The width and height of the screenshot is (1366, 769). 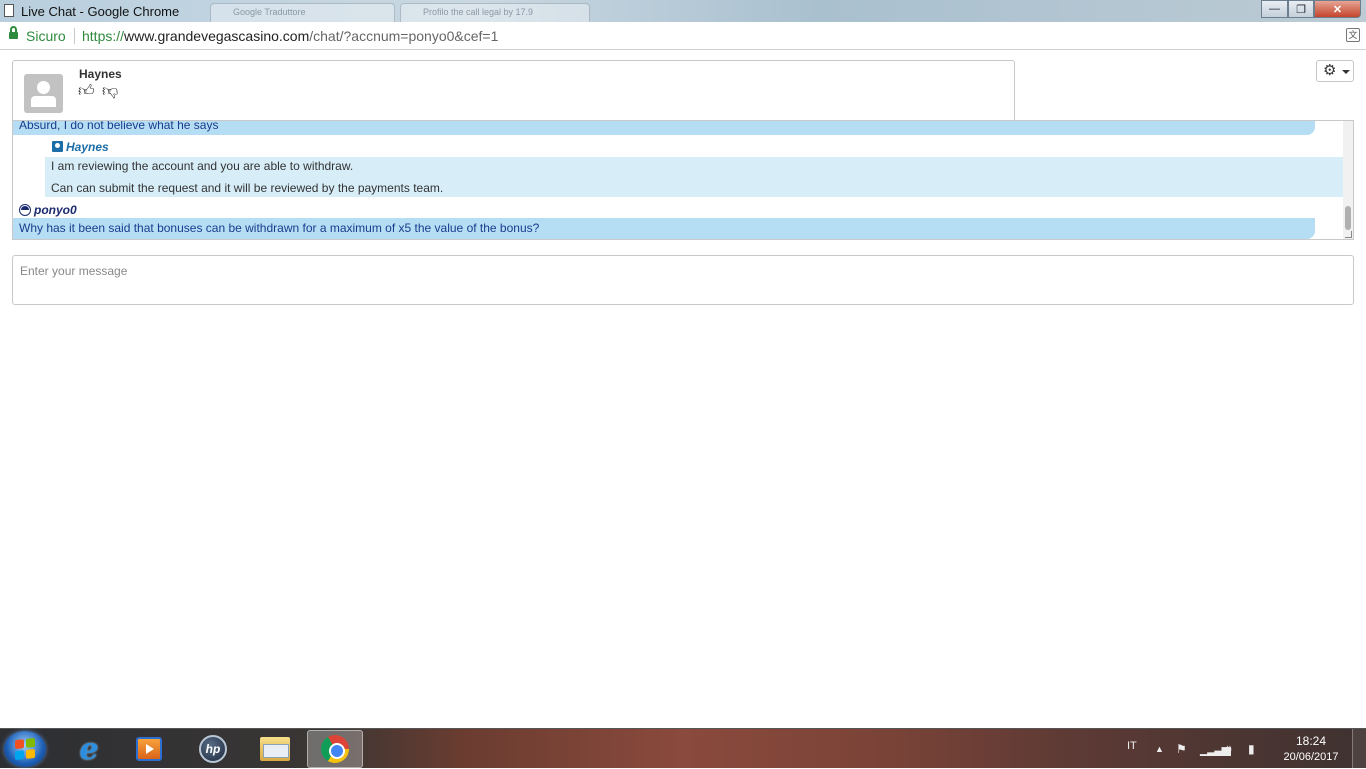 I want to click on battery-plug-icon: ▮, so click(x=1251, y=749).